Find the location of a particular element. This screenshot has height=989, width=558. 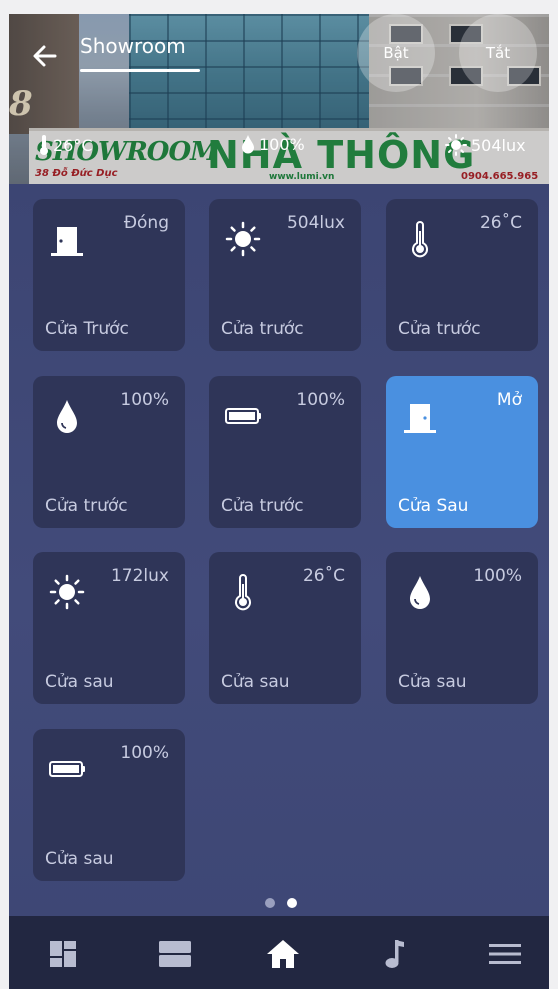

humidity-status: 100% is located at coordinates (273, 144).